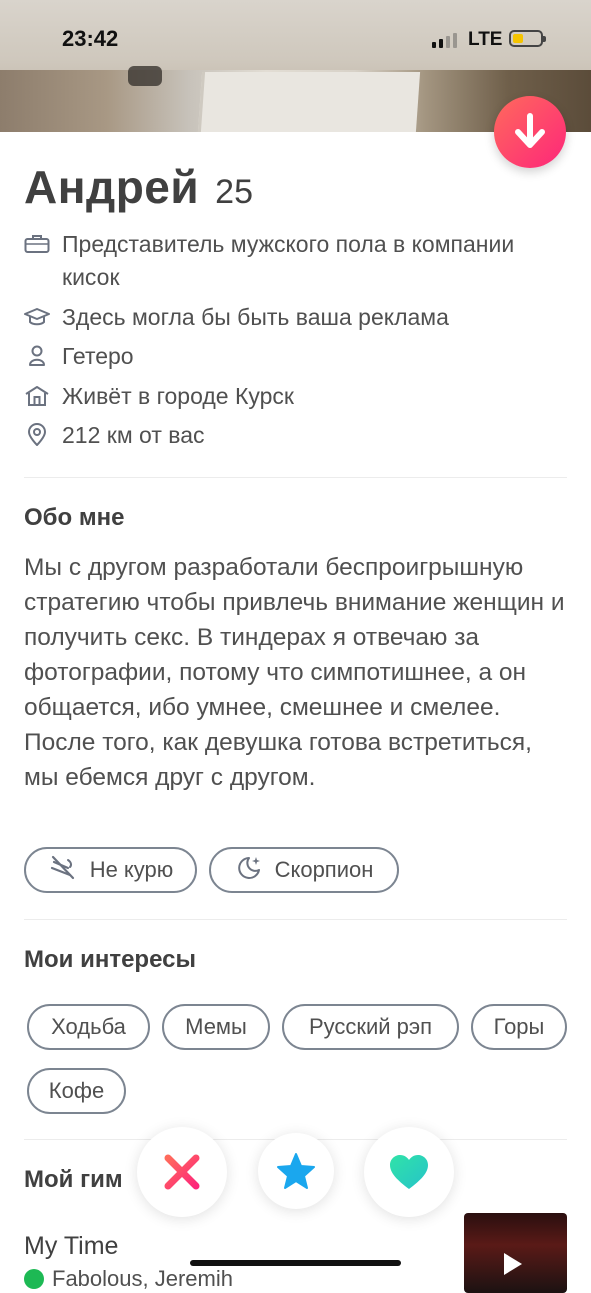  I want to click on nope-button, so click(182, 1172).